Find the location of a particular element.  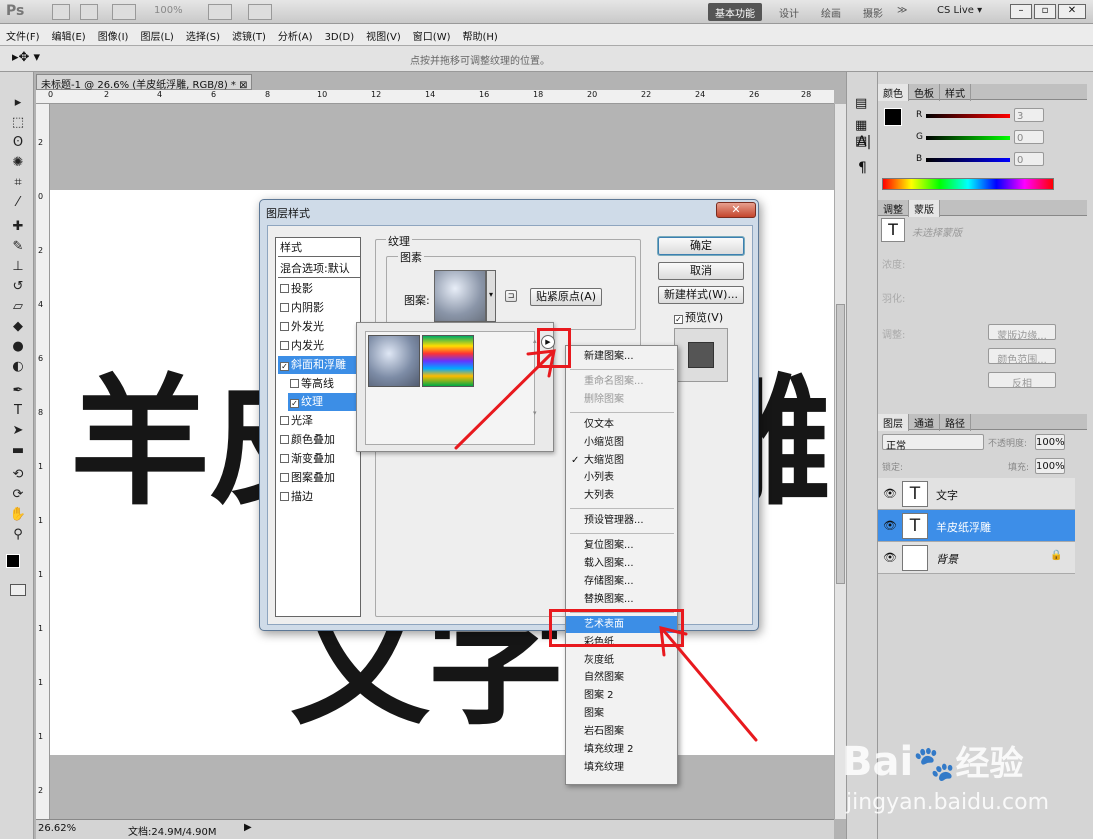

baidu-watermark: Bai🐾经验 is located at coordinates (933, 760).